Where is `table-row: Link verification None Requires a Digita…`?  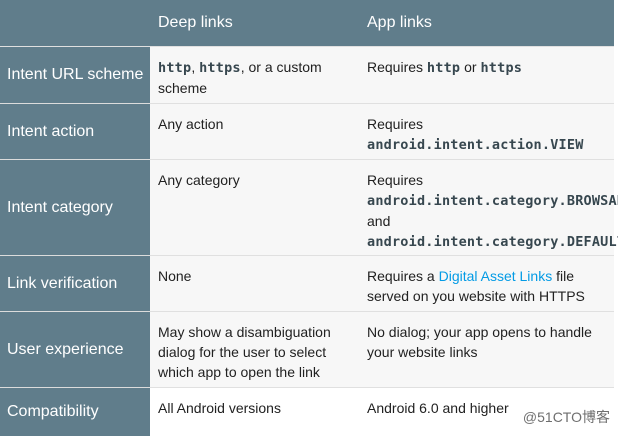
table-row: Link verification None Requires a Digita… is located at coordinates (307, 283).